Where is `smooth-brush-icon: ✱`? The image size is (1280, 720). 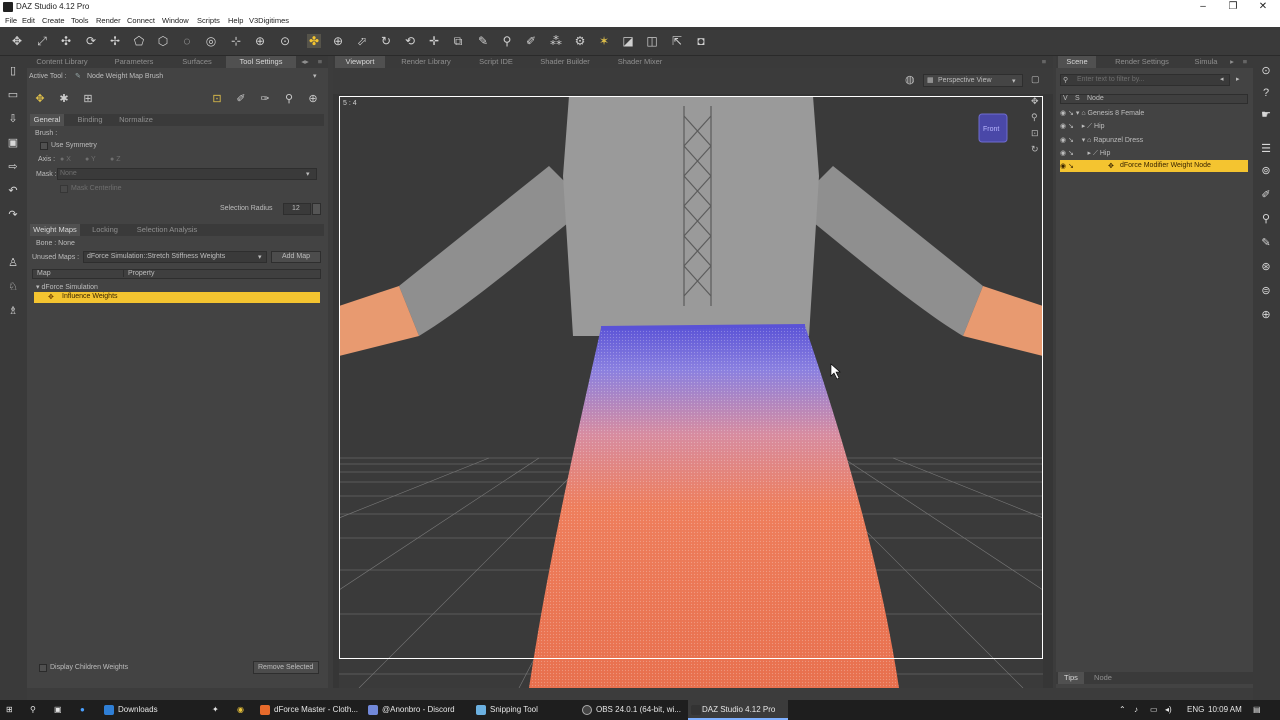 smooth-brush-icon: ✱ is located at coordinates (64, 99).